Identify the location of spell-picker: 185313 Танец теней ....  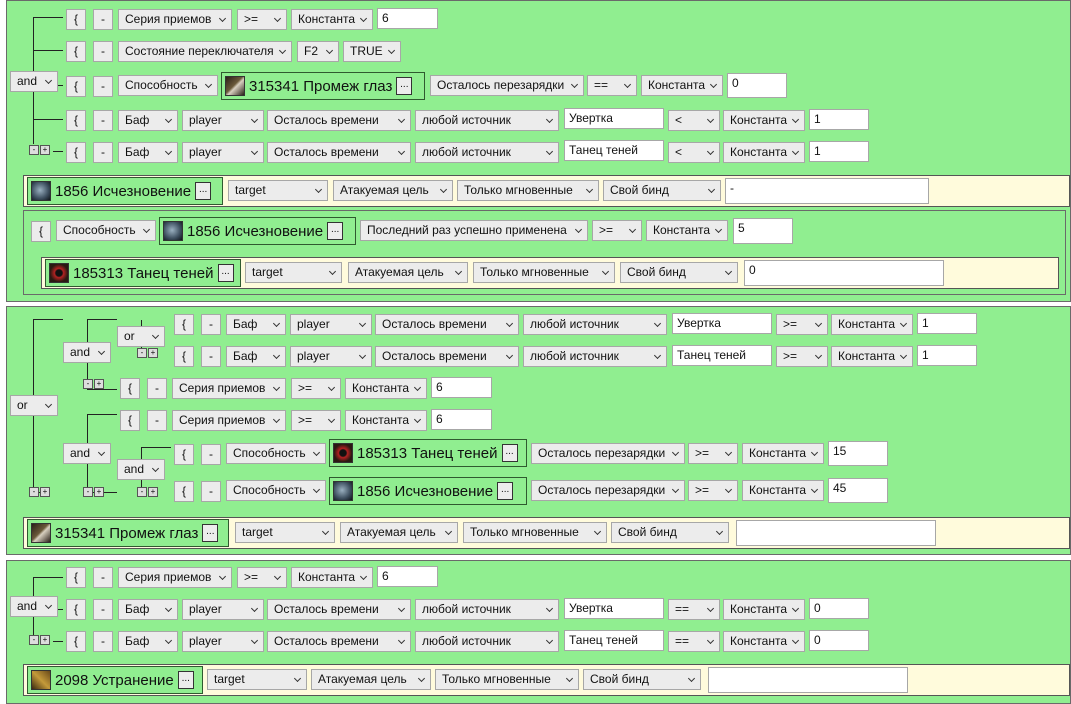
(428, 453).